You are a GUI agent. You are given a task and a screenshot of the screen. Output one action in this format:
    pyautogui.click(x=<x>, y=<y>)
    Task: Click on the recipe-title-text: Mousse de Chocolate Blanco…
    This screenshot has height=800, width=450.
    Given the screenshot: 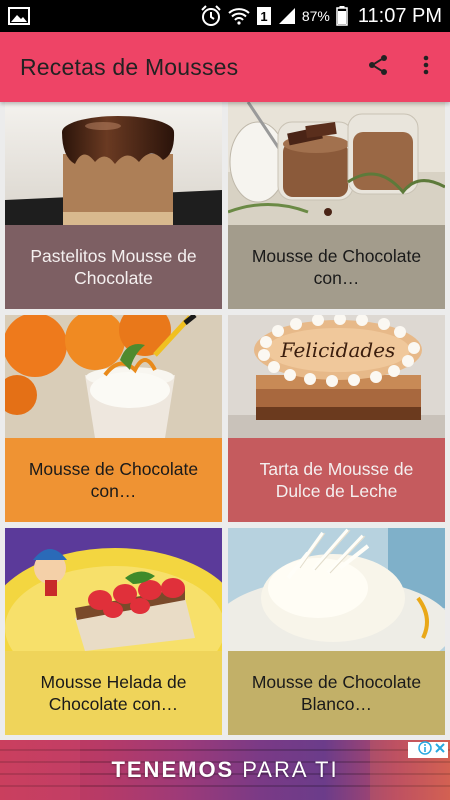 What is the action you would take?
    pyautogui.click(x=336, y=693)
    